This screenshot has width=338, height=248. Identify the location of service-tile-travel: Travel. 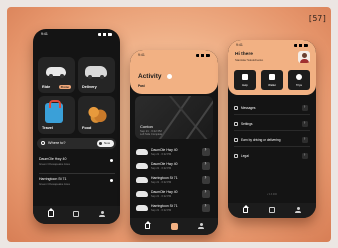
(56, 115).